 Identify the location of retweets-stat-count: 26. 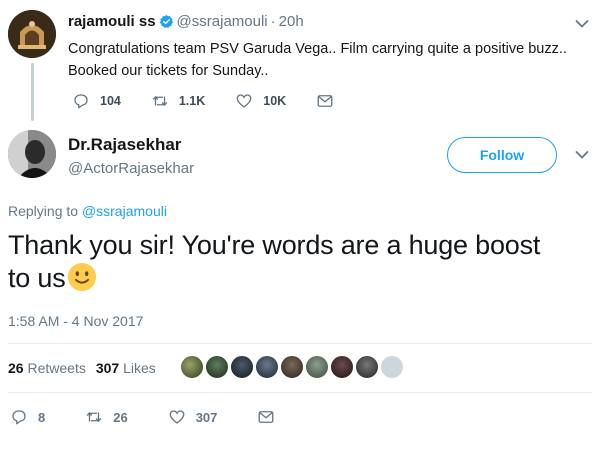
(16, 368).